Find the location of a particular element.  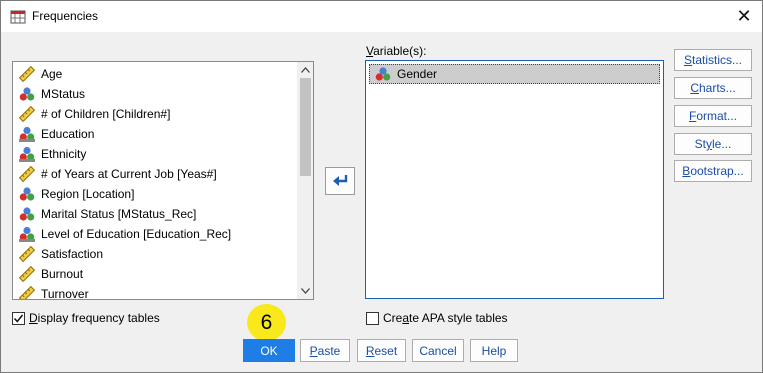

list-item: # of Years at Current Job [Yeas#] is located at coordinates (154, 174).